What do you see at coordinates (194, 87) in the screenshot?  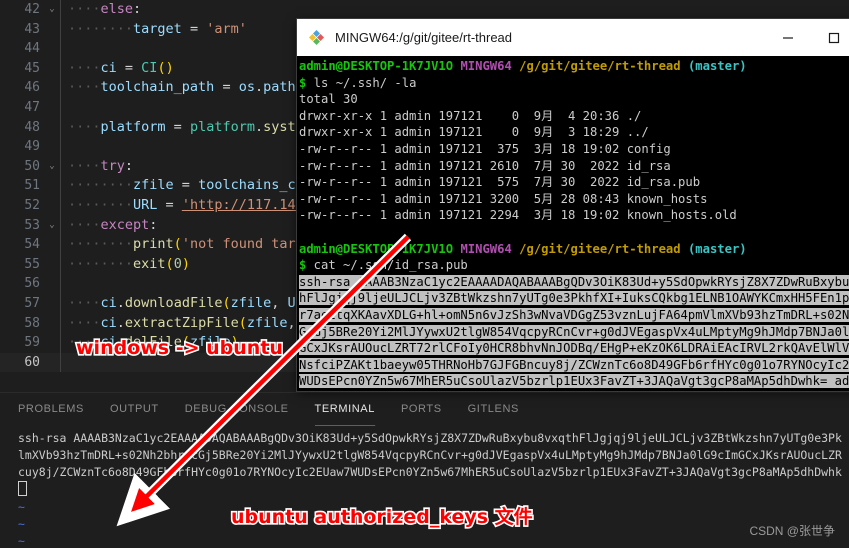 I see `code-text: ····toolchain_path = os.path.jo` at bounding box center [194, 87].